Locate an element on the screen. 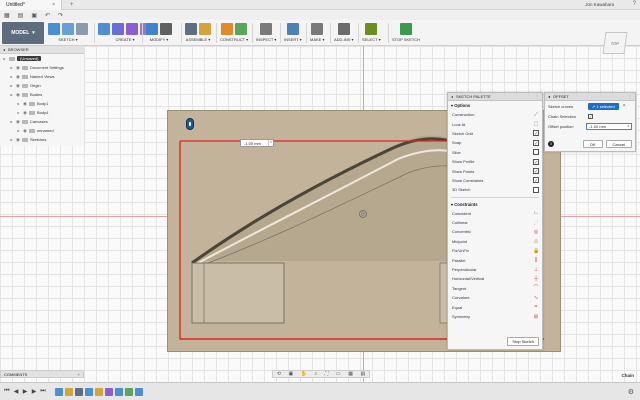 Image resolution: width=640 pixels, height=400 pixels. chain-selection-checkbox: ✓ is located at coordinates (590, 116).